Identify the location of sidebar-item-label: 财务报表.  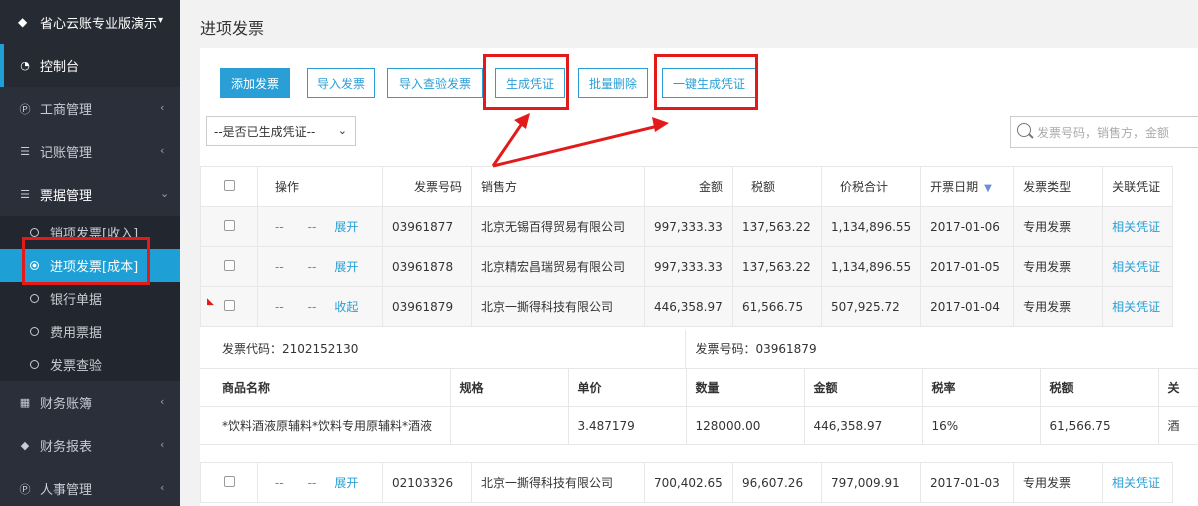
(66, 447).